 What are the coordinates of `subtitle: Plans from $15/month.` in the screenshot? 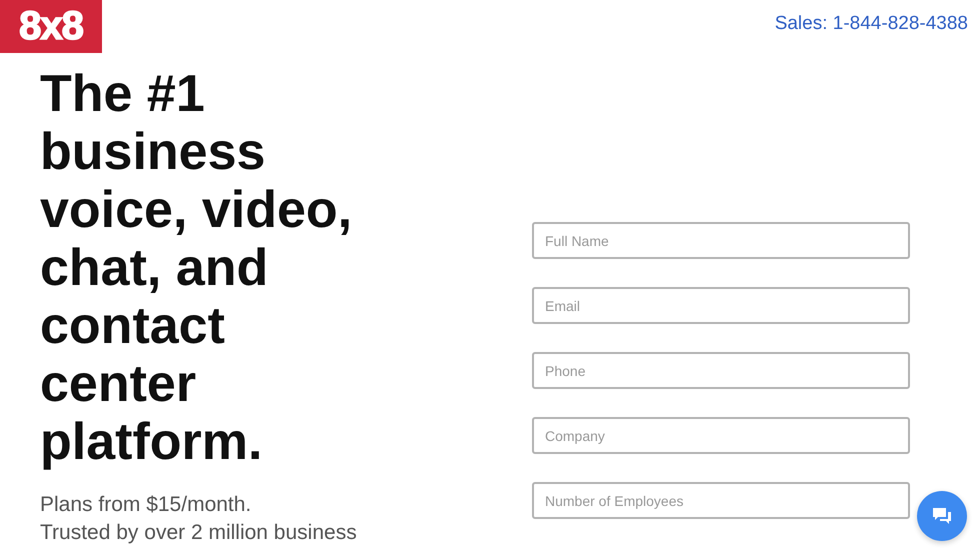 It's located at (146, 505).